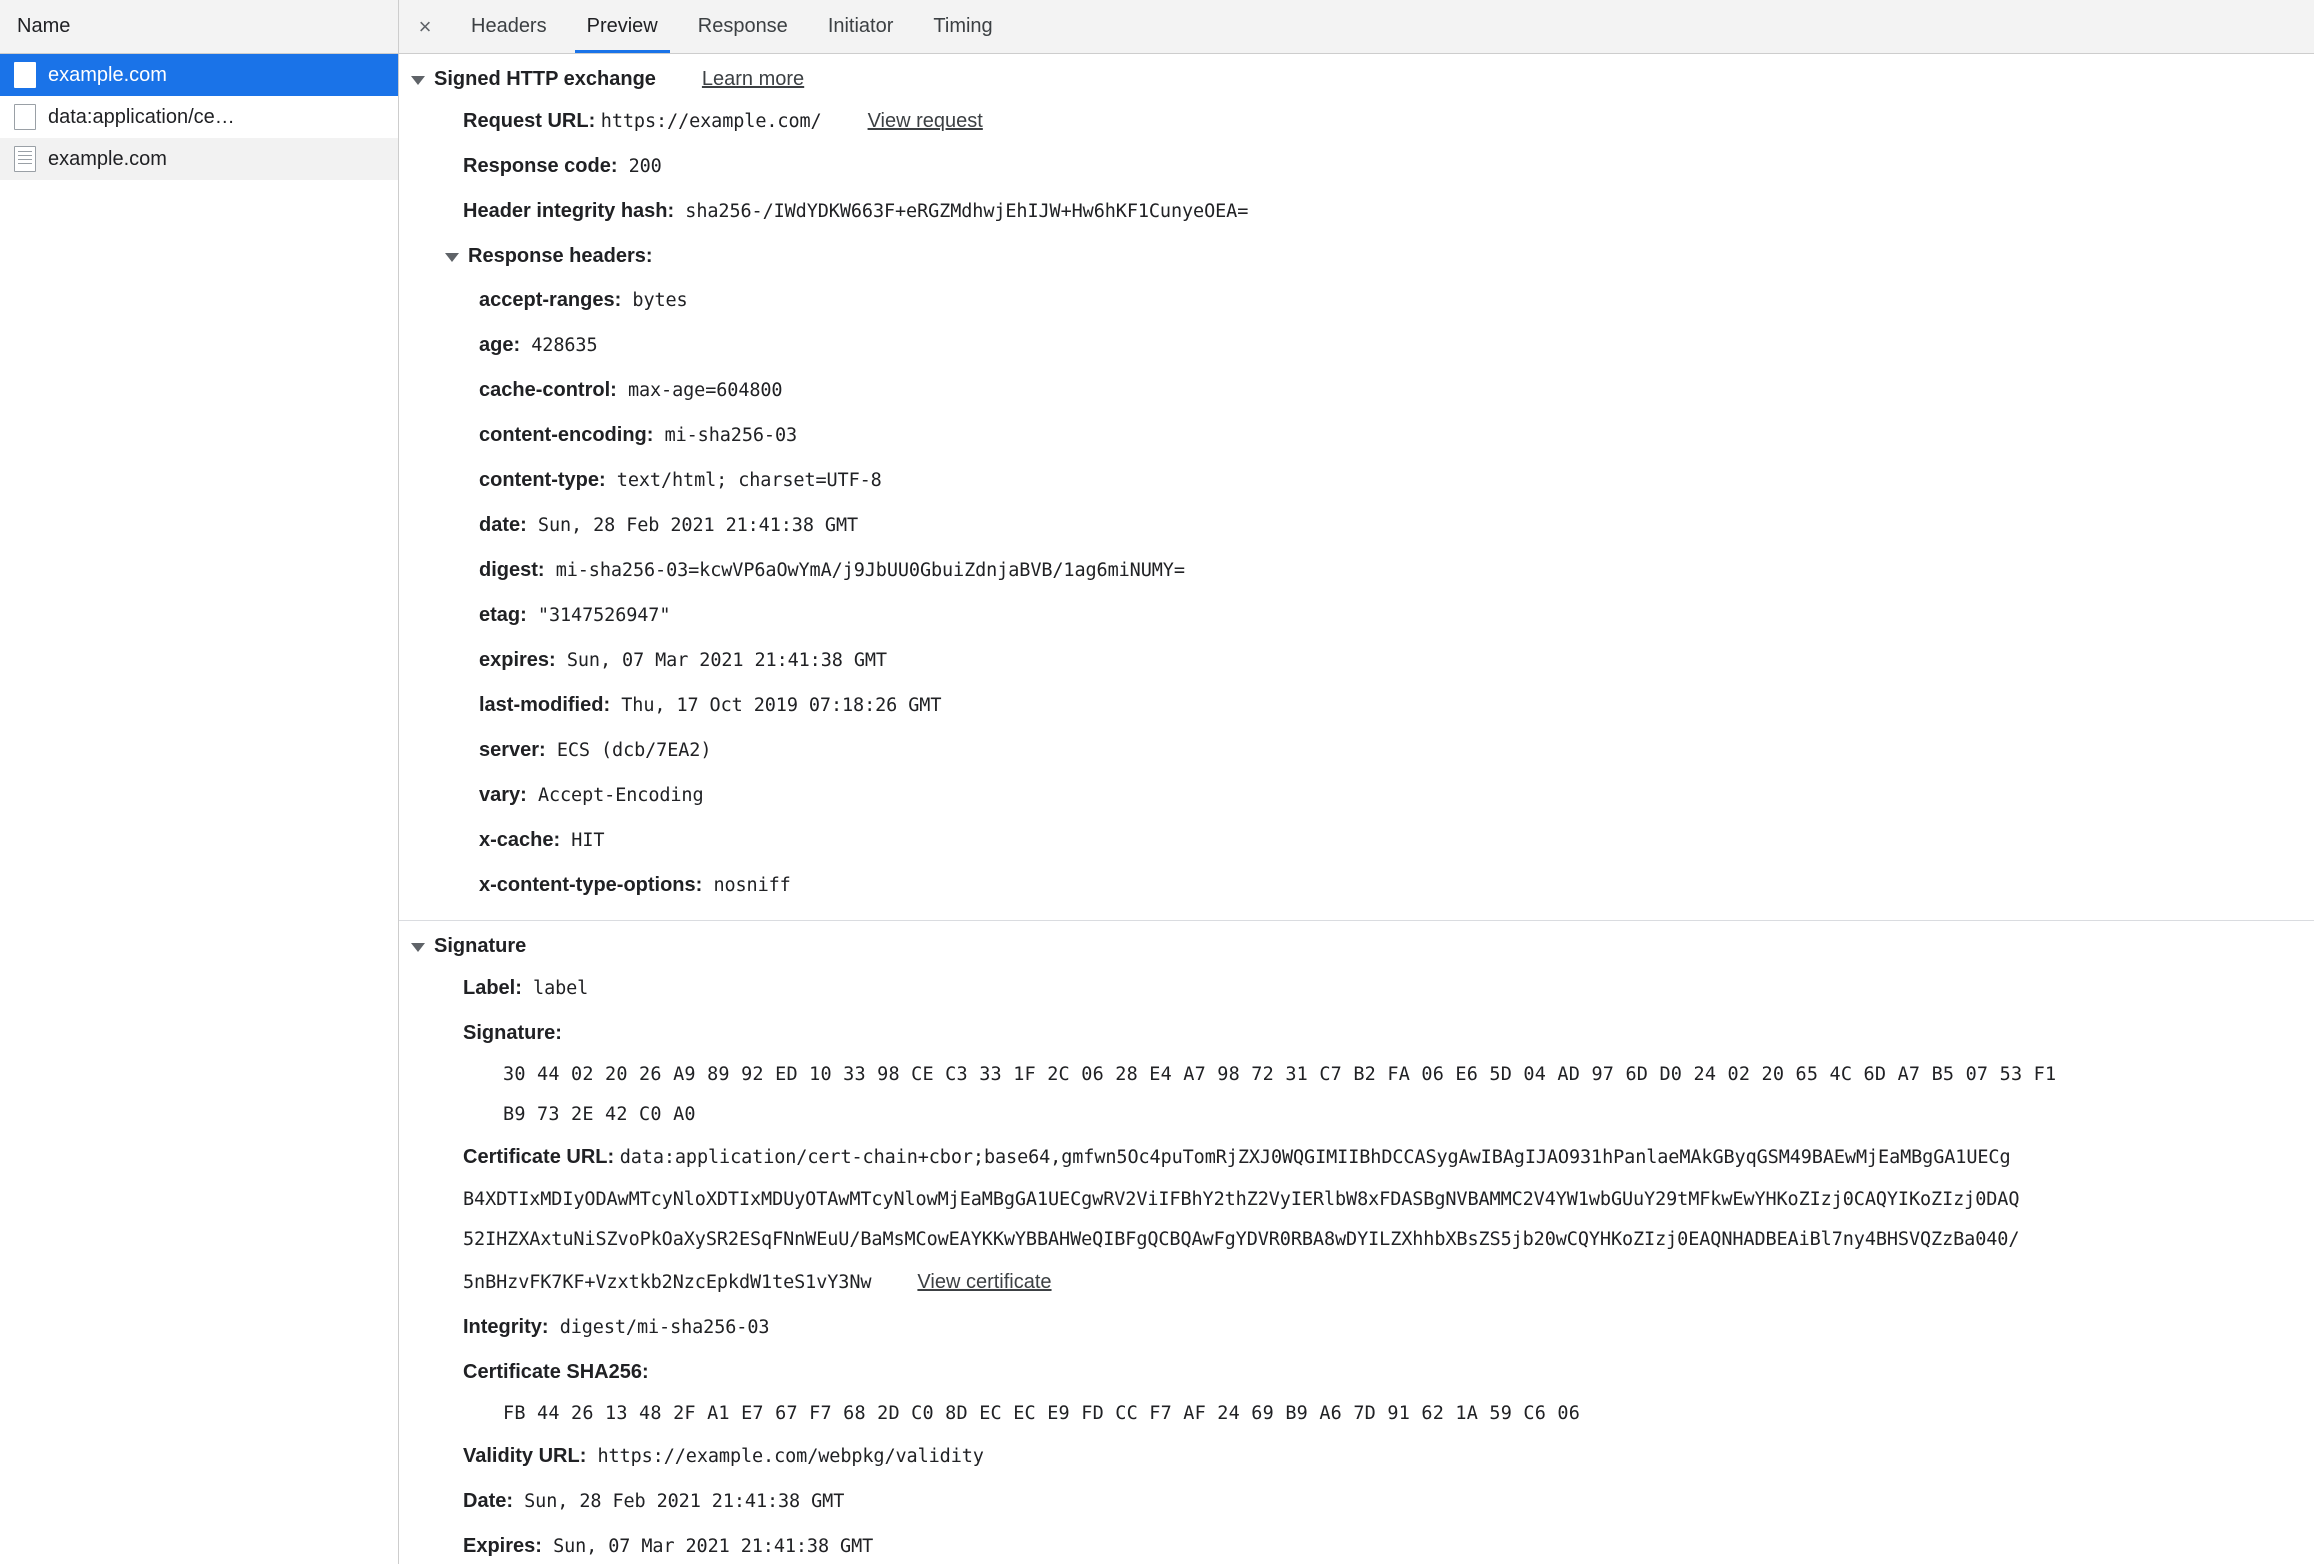 The image size is (2314, 1564). What do you see at coordinates (1356, 435) in the screenshot?
I see `response-header-row: content-encoding: mi-sha256-03` at bounding box center [1356, 435].